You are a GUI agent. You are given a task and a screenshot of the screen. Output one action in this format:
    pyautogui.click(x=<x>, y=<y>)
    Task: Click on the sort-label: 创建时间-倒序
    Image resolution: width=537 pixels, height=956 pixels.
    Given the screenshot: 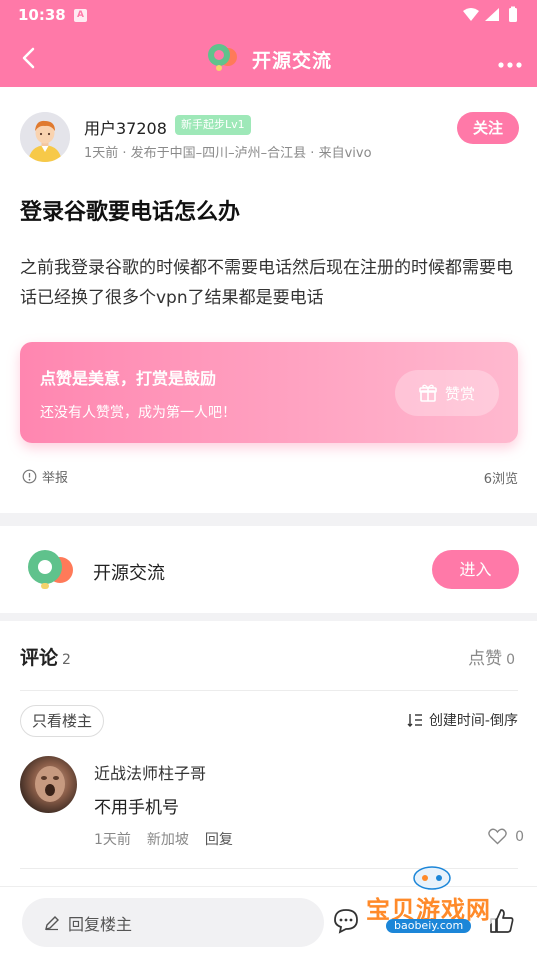 What is the action you would take?
    pyautogui.click(x=473, y=721)
    